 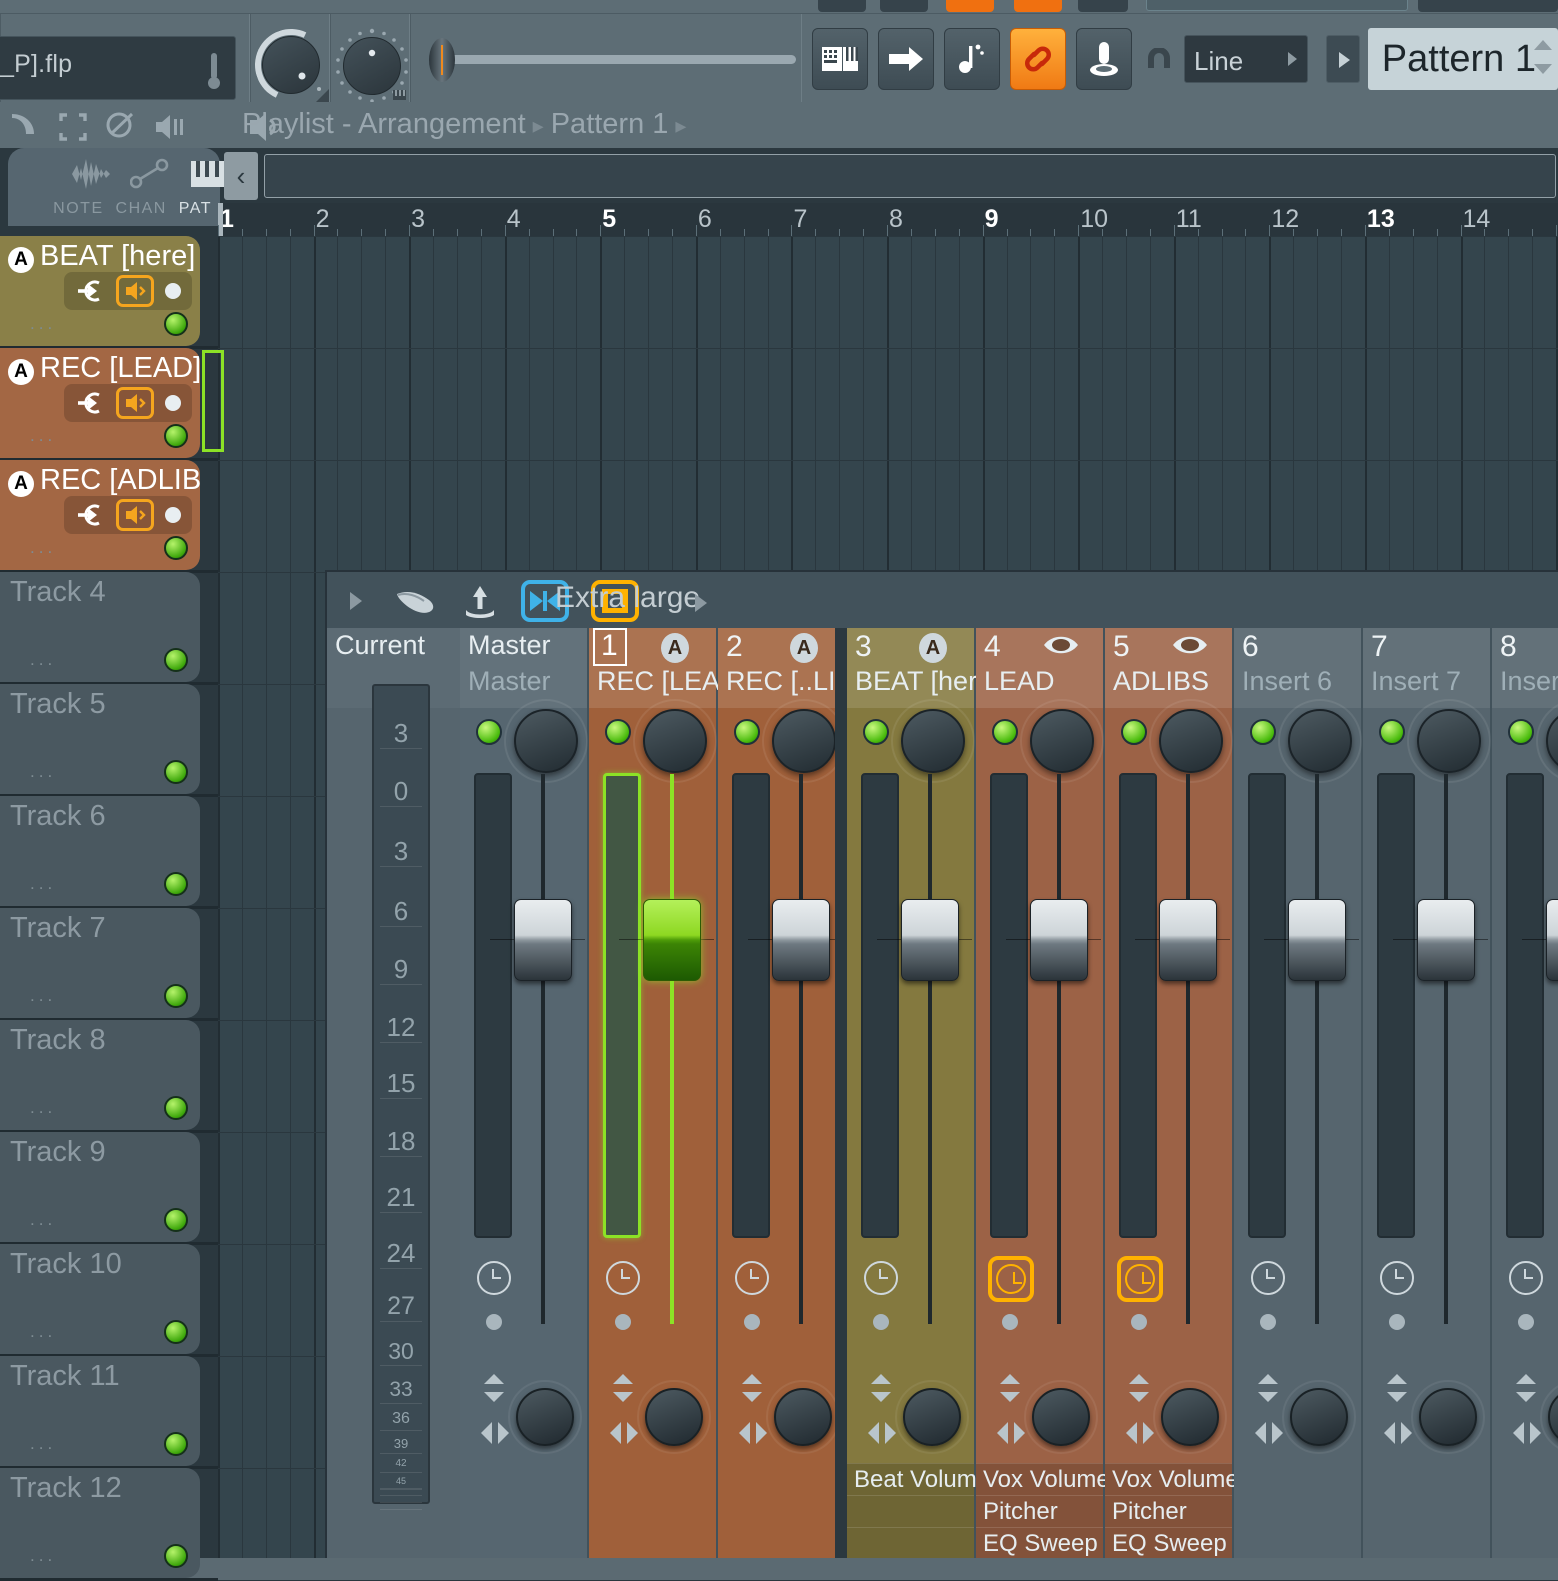 I want to click on playlist-track-name: Track 9, so click(x=58, y=1152).